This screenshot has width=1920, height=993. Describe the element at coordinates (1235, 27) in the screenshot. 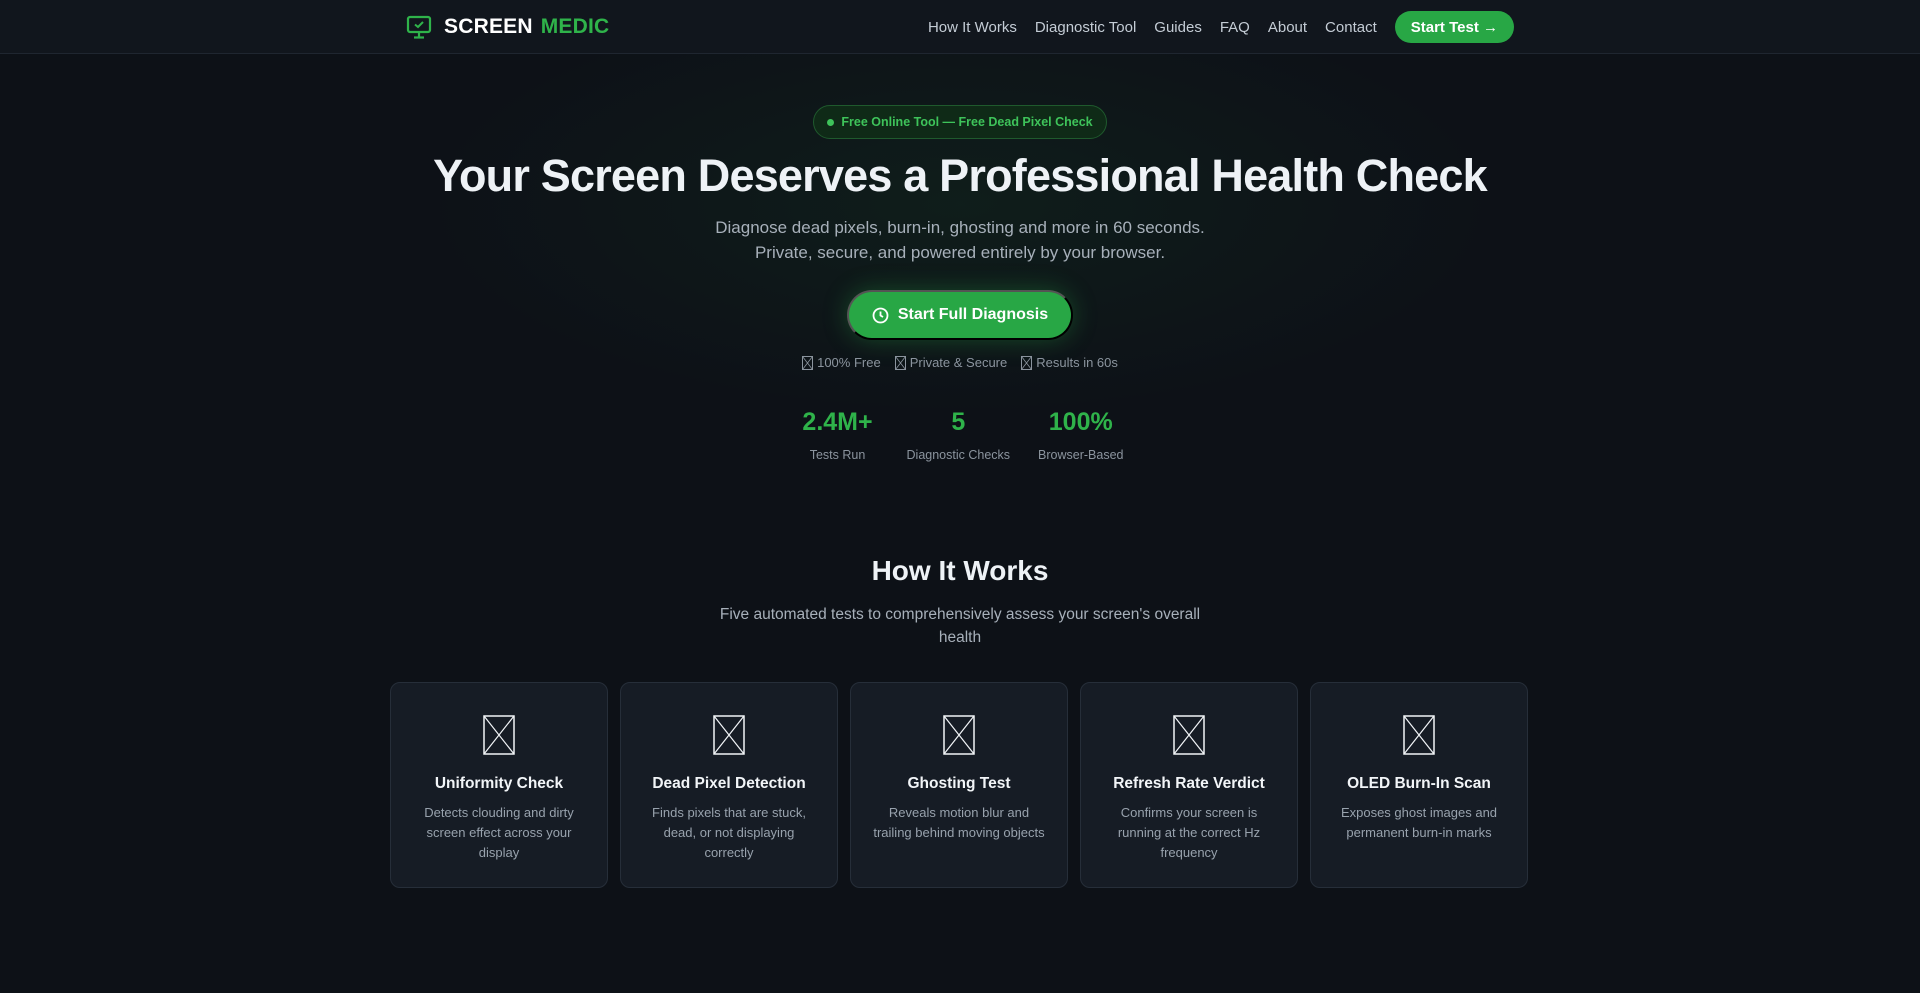

I see `nav-link-faq: FAQ` at that location.